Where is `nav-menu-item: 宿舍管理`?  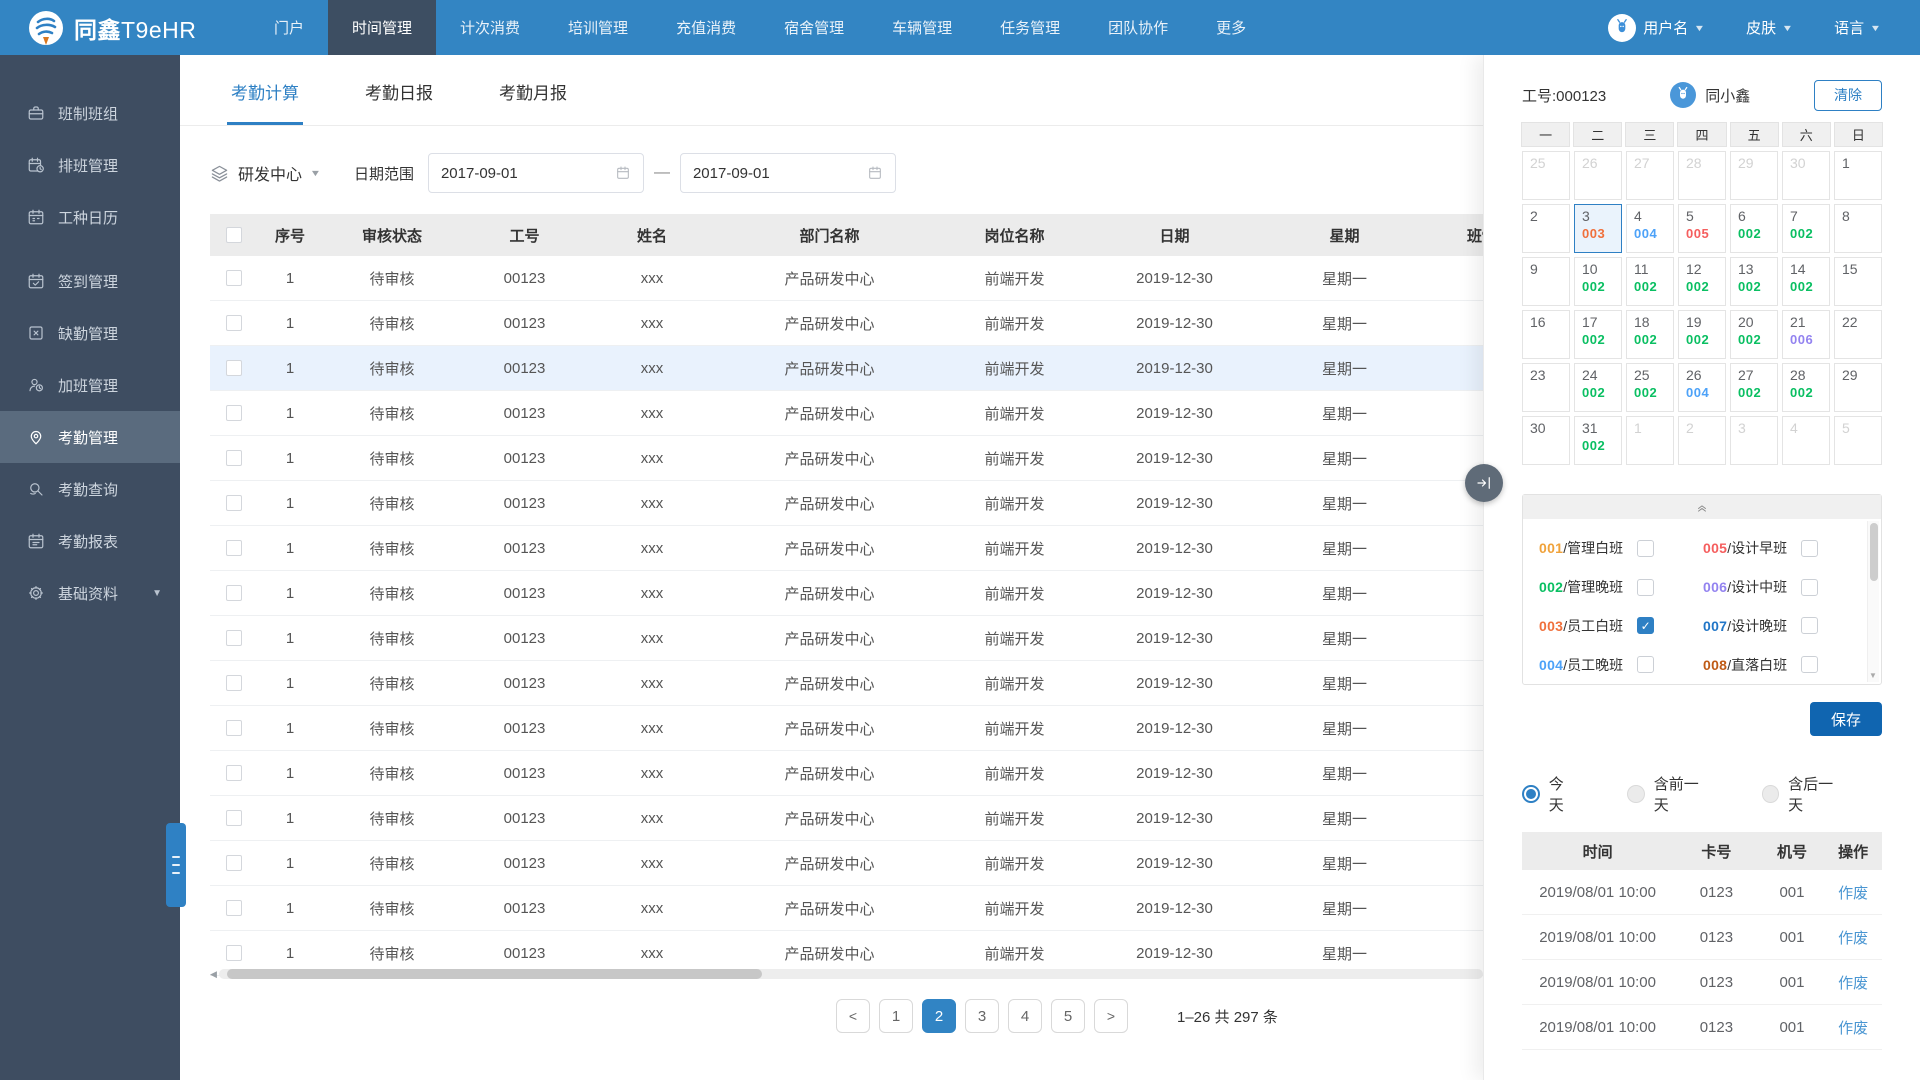 nav-menu-item: 宿舍管理 is located at coordinates (814, 27).